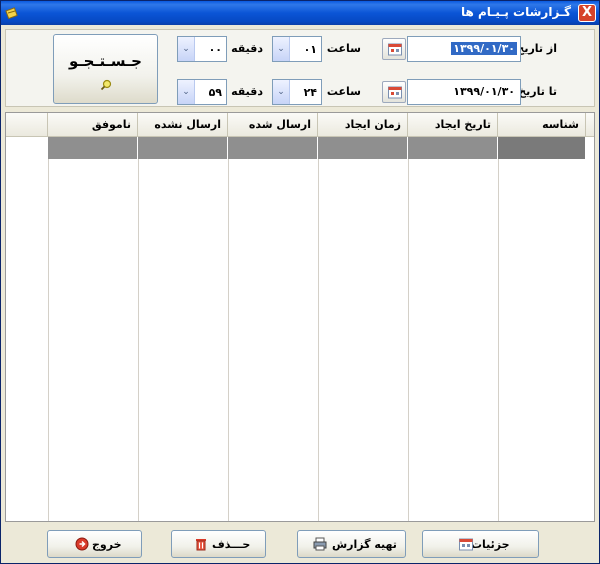 The height and width of the screenshot is (564, 600). I want to click on details-button-label: جزئیات, so click(490, 544).